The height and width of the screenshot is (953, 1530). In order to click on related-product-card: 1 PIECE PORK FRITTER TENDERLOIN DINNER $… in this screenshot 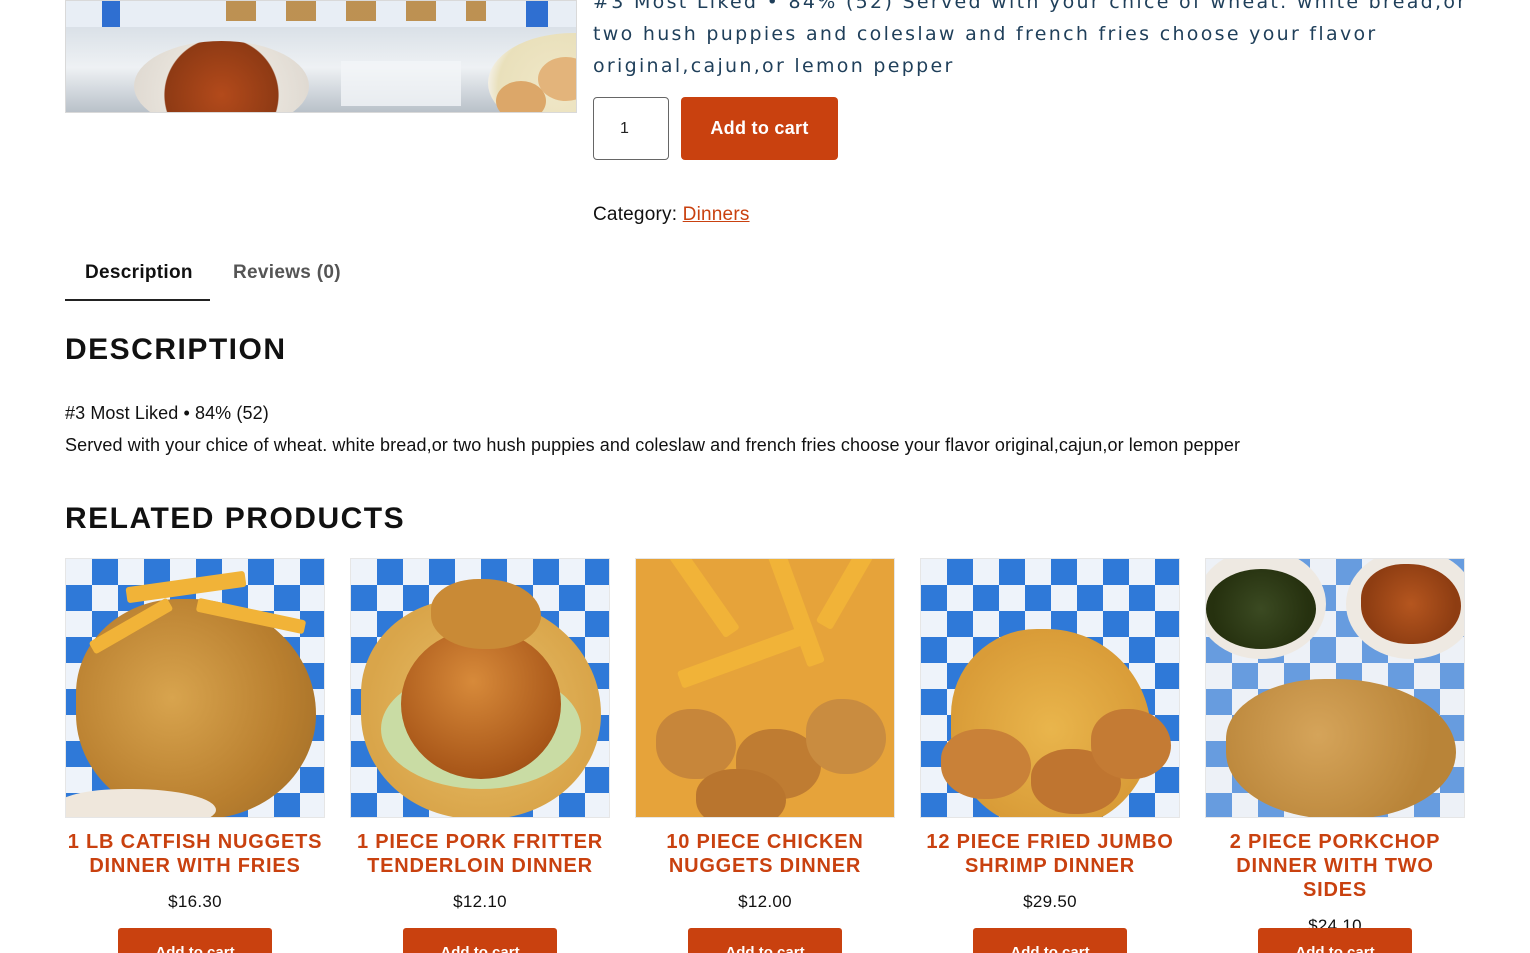, I will do `click(480, 755)`.